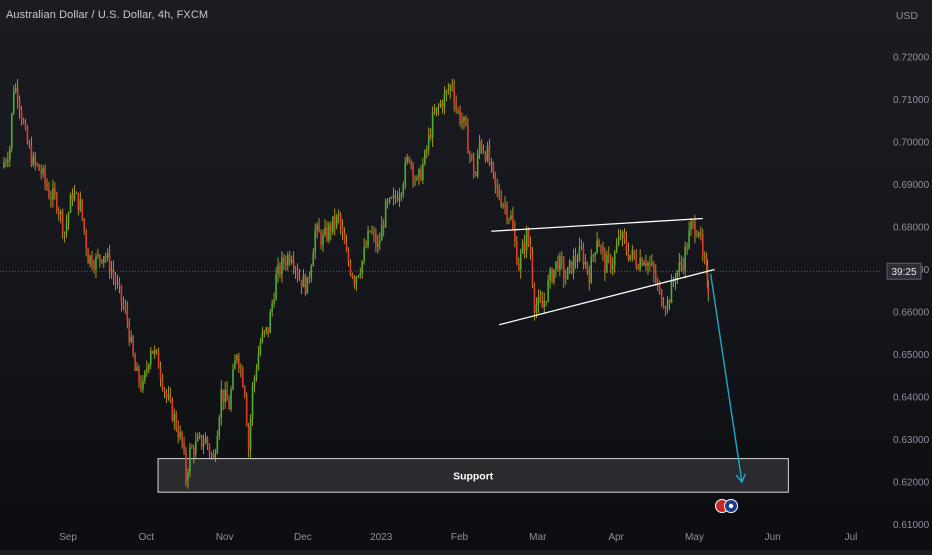  Describe the element at coordinates (381, 537) in the screenshot. I see `x-tick-label: 2023` at that location.